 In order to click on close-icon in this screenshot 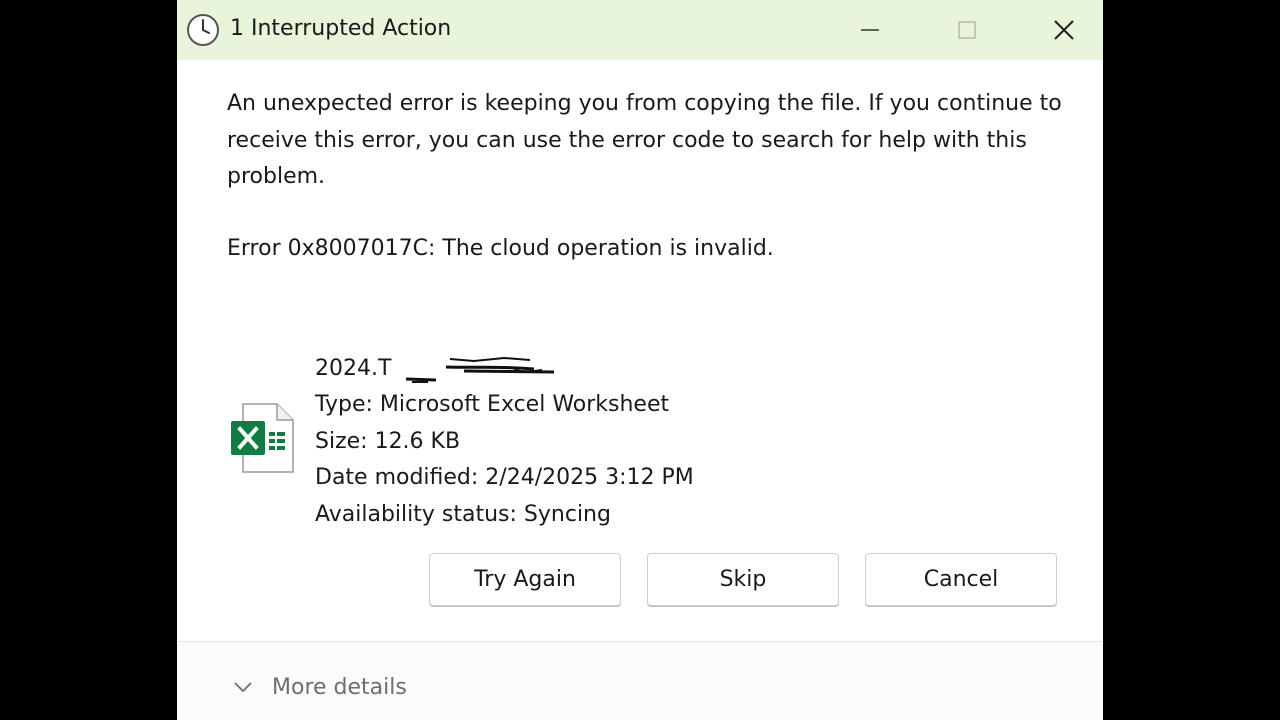, I will do `click(1064, 30)`.